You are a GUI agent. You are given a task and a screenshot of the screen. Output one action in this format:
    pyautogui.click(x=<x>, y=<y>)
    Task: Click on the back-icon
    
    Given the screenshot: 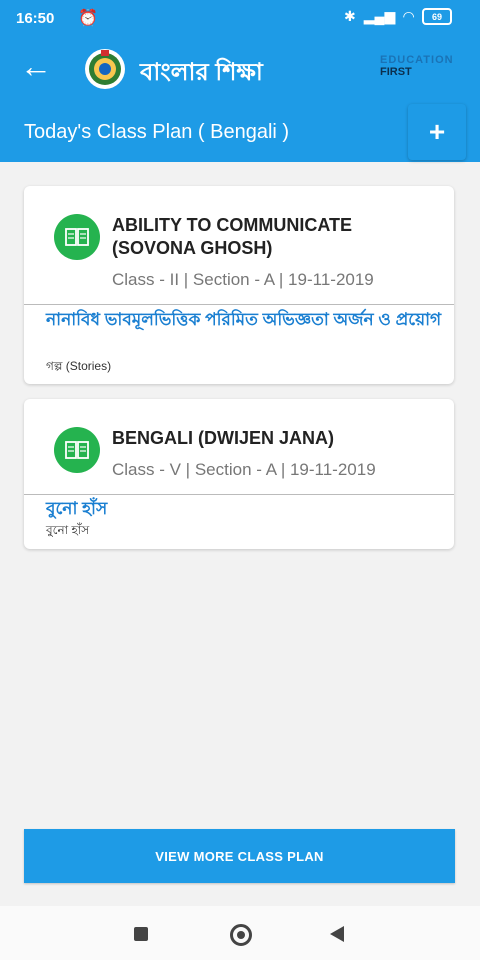 What is the action you would take?
    pyautogui.click(x=337, y=934)
    